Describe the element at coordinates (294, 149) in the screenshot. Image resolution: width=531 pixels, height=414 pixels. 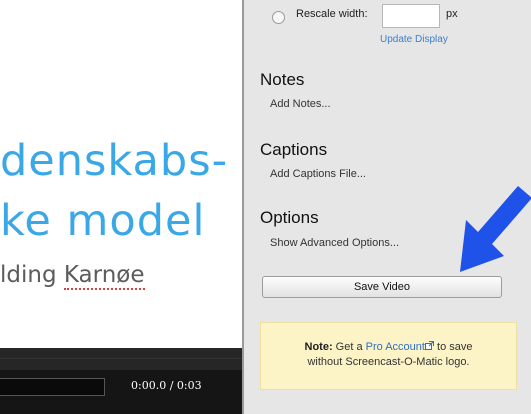
I see `captions-heading: Captions` at that location.